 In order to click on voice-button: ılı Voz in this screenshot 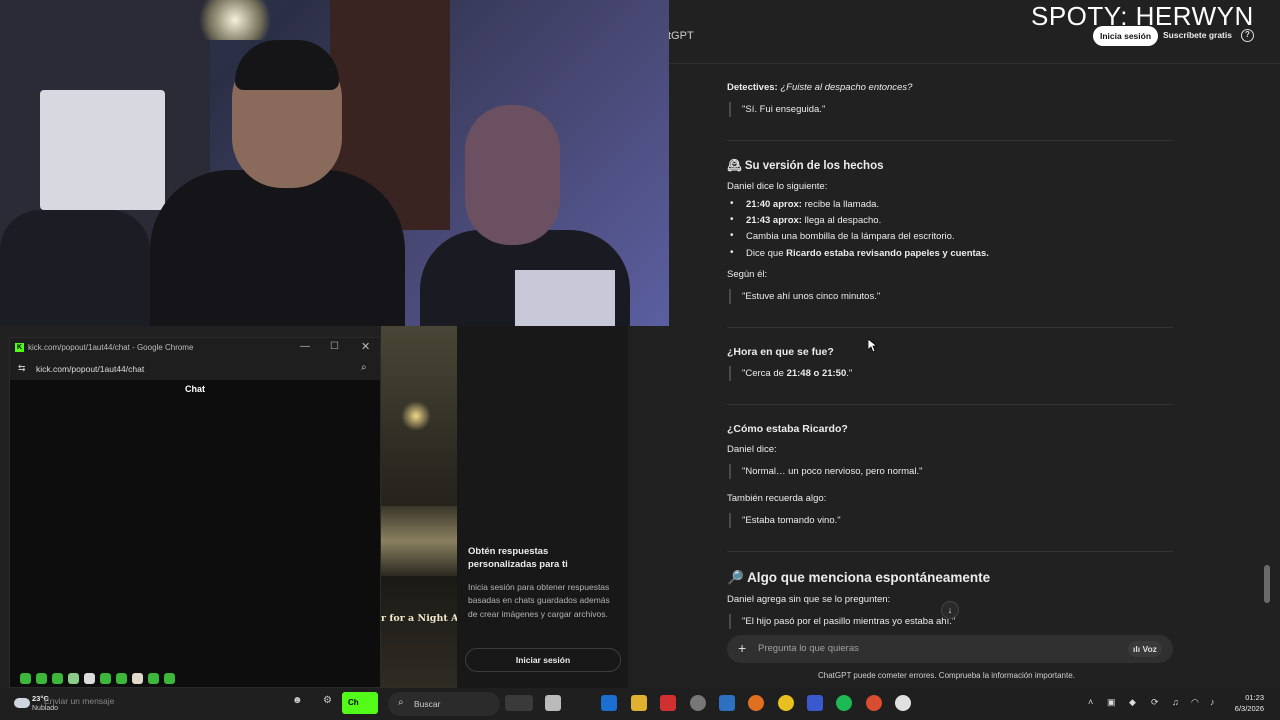, I will do `click(1145, 649)`.